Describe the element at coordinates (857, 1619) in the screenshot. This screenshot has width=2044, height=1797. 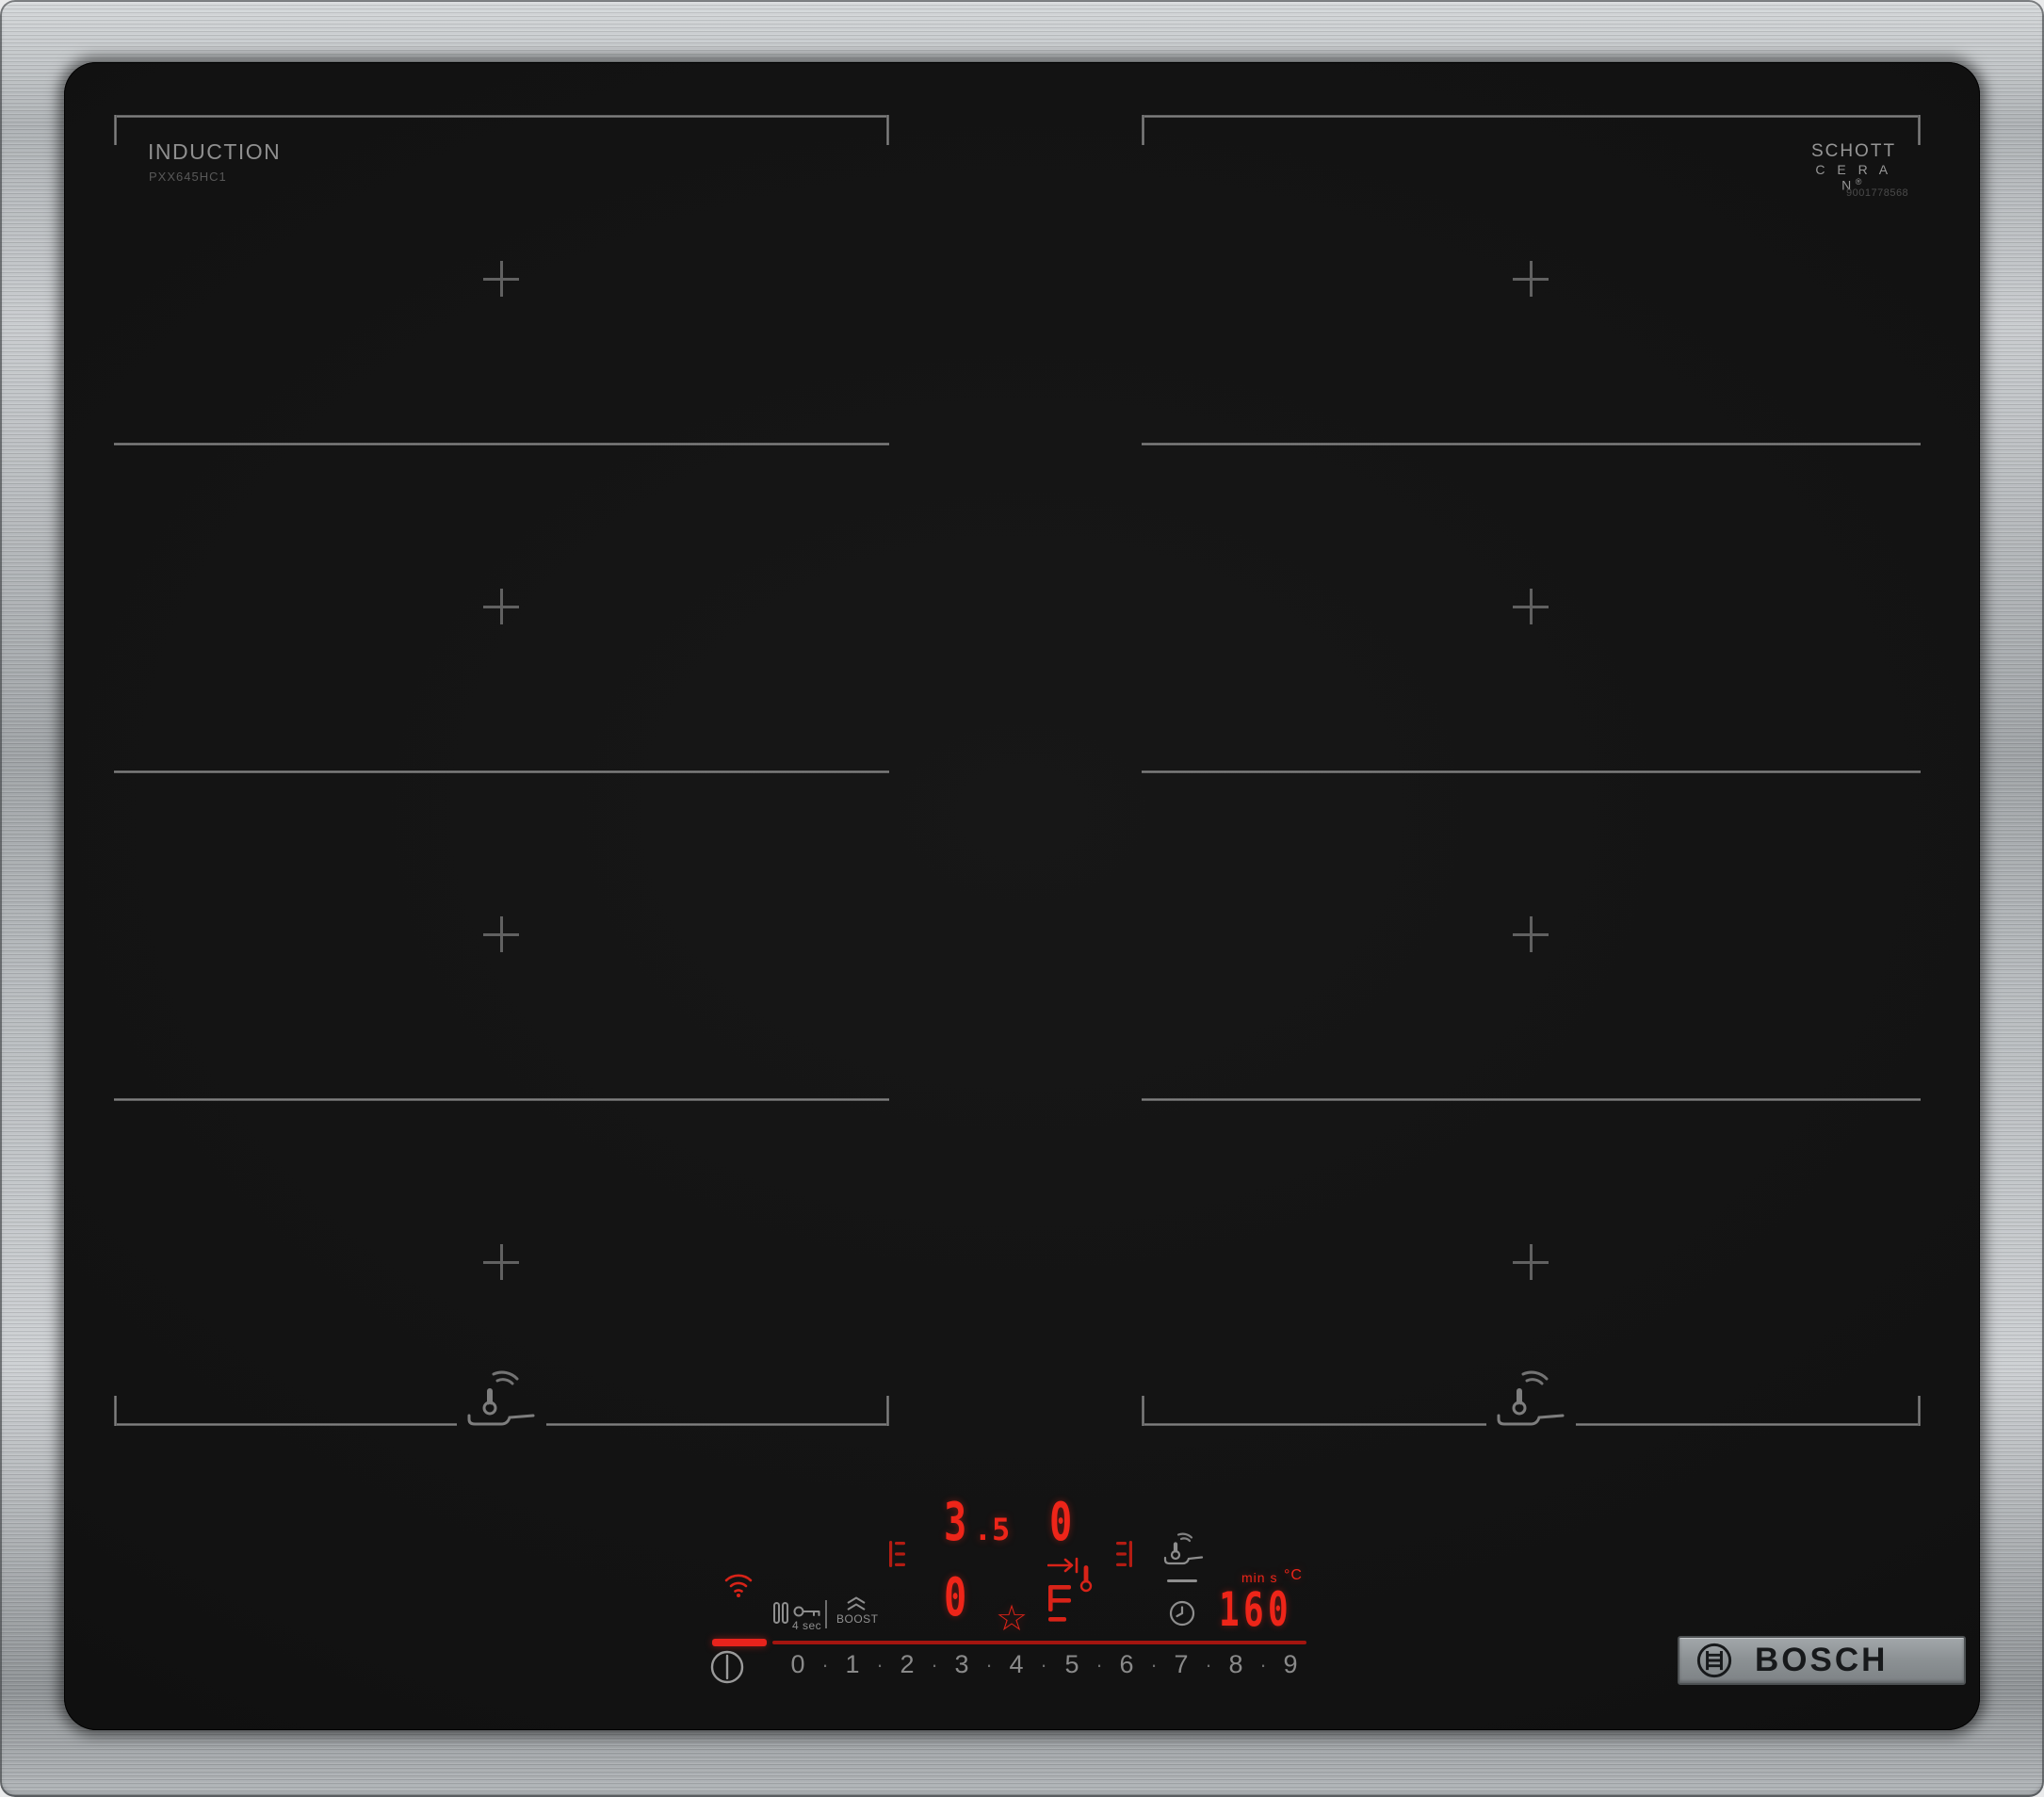
I see `boost-label: BOOST` at that location.